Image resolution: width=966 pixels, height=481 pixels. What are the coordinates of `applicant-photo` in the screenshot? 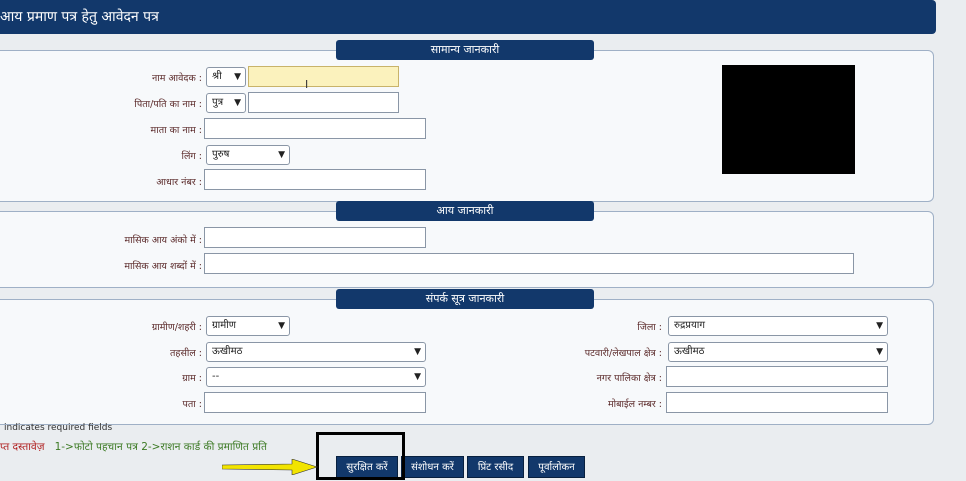 It's located at (788, 119).